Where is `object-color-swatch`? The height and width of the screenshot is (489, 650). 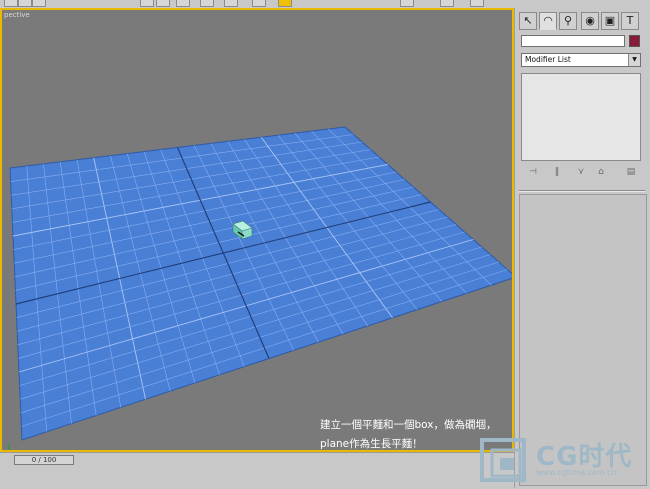 object-color-swatch is located at coordinates (634, 41).